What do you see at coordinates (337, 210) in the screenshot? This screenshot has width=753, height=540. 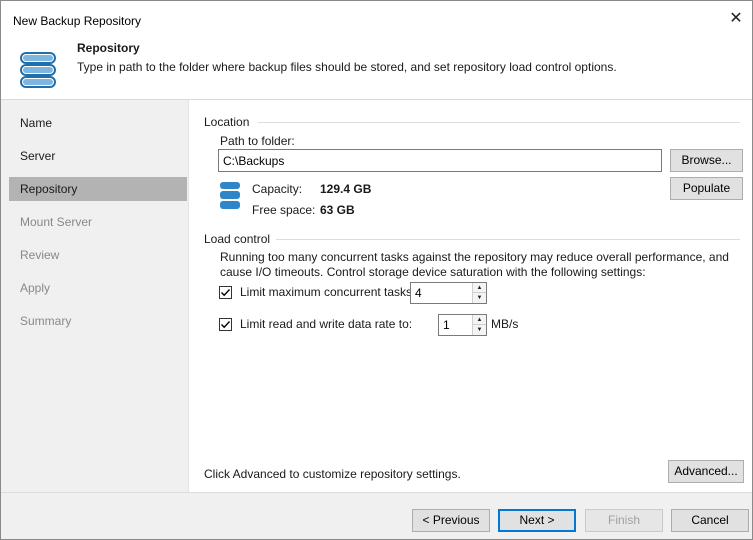 I see `free-space-value: 63 GB` at bounding box center [337, 210].